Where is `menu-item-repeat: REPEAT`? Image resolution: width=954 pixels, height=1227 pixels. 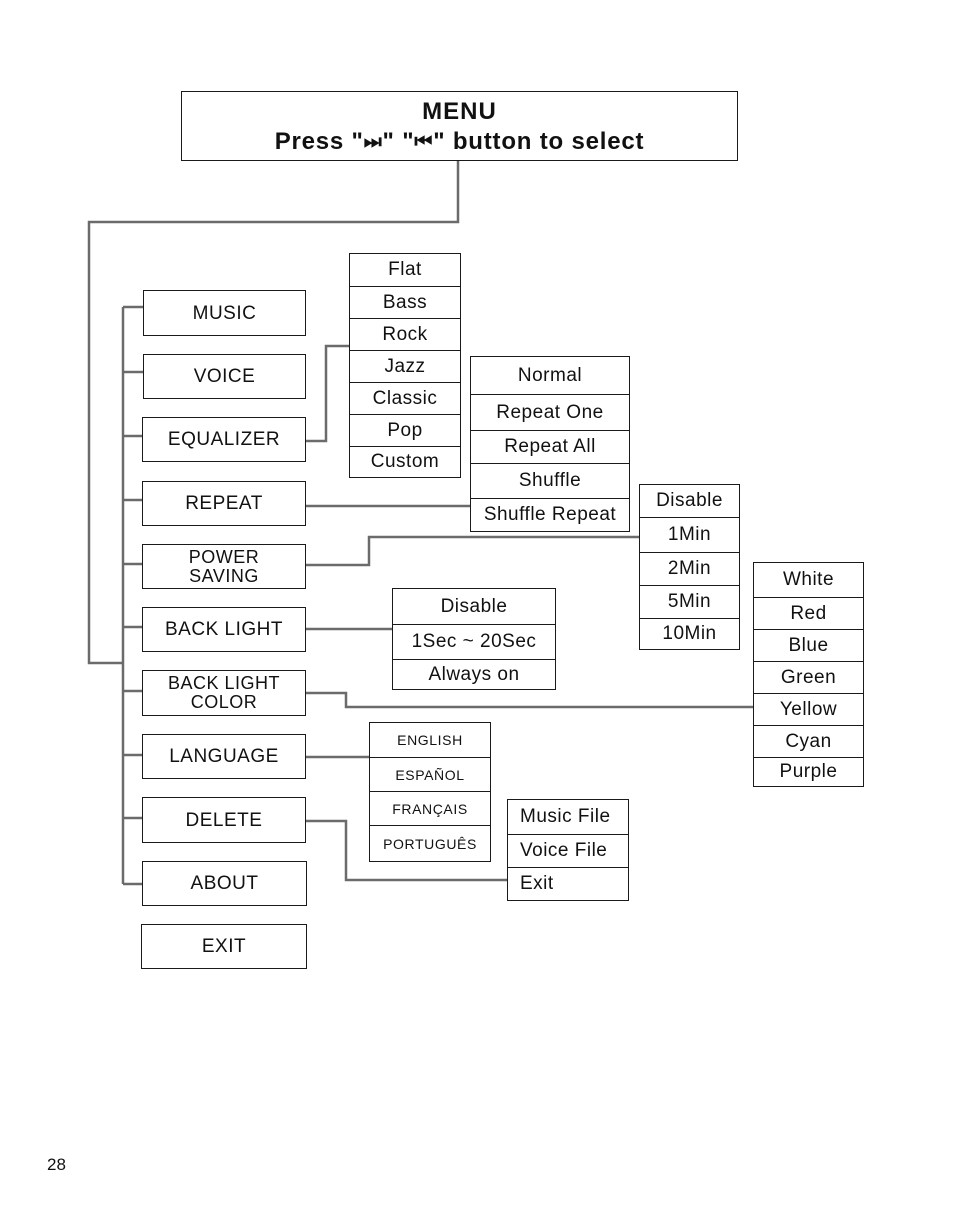
menu-item-repeat: REPEAT is located at coordinates (224, 503).